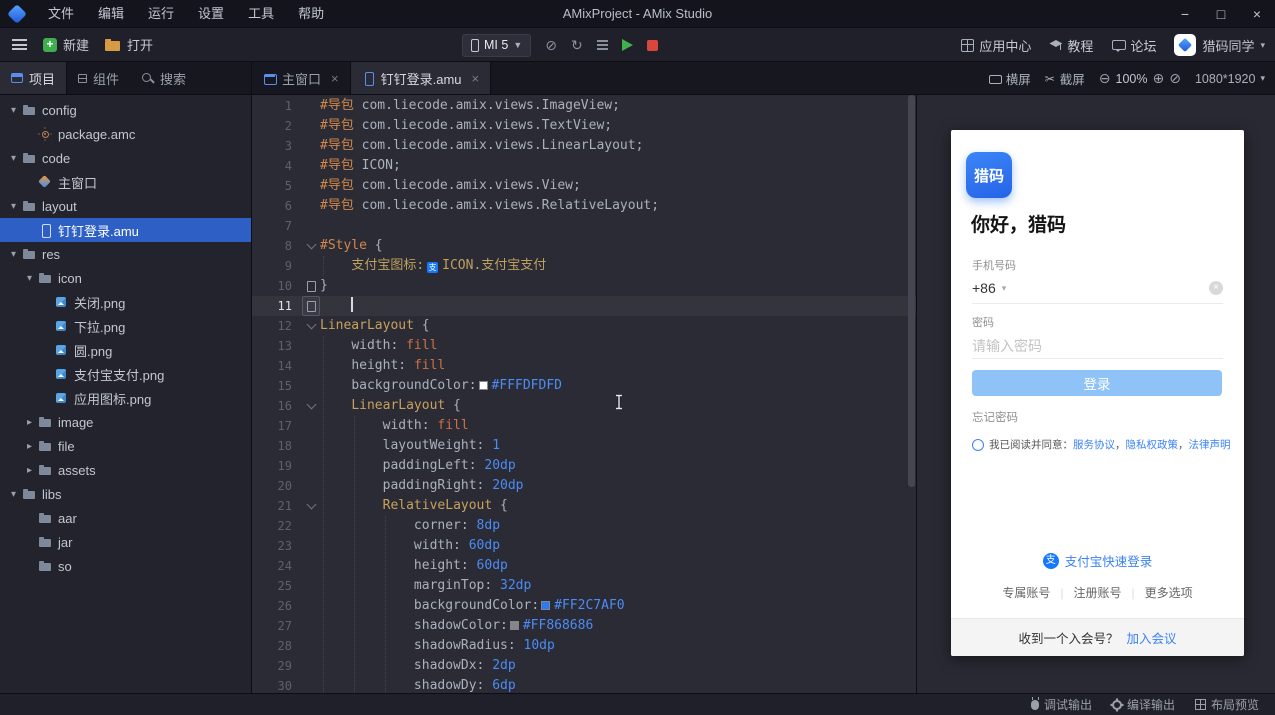  What do you see at coordinates (125, 566) in the screenshot?
I see `tree-item: so` at bounding box center [125, 566].